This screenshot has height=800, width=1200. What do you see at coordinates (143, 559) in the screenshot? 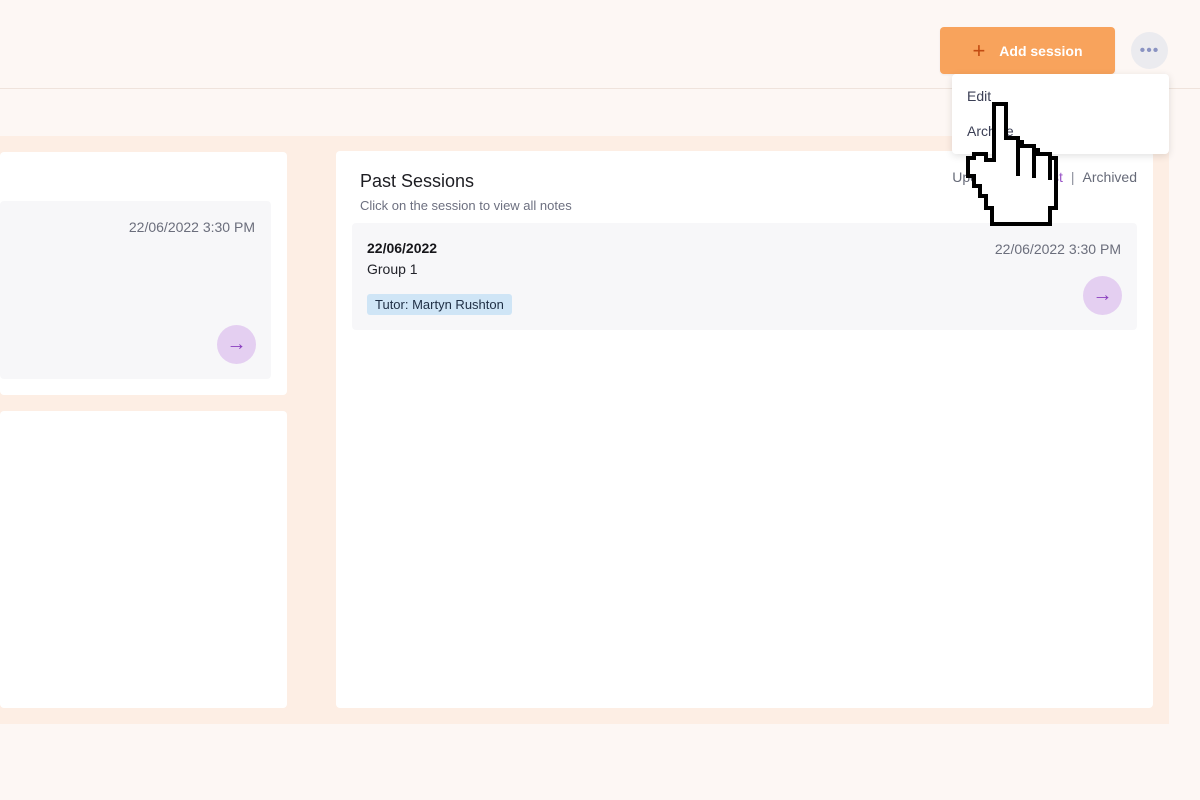
I see `secondary-panel` at bounding box center [143, 559].